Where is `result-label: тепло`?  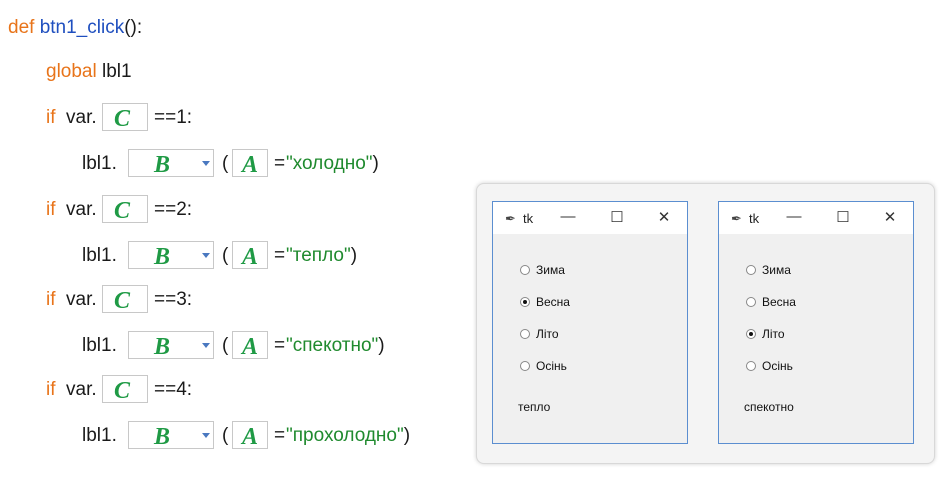 result-label: тепло is located at coordinates (534, 407).